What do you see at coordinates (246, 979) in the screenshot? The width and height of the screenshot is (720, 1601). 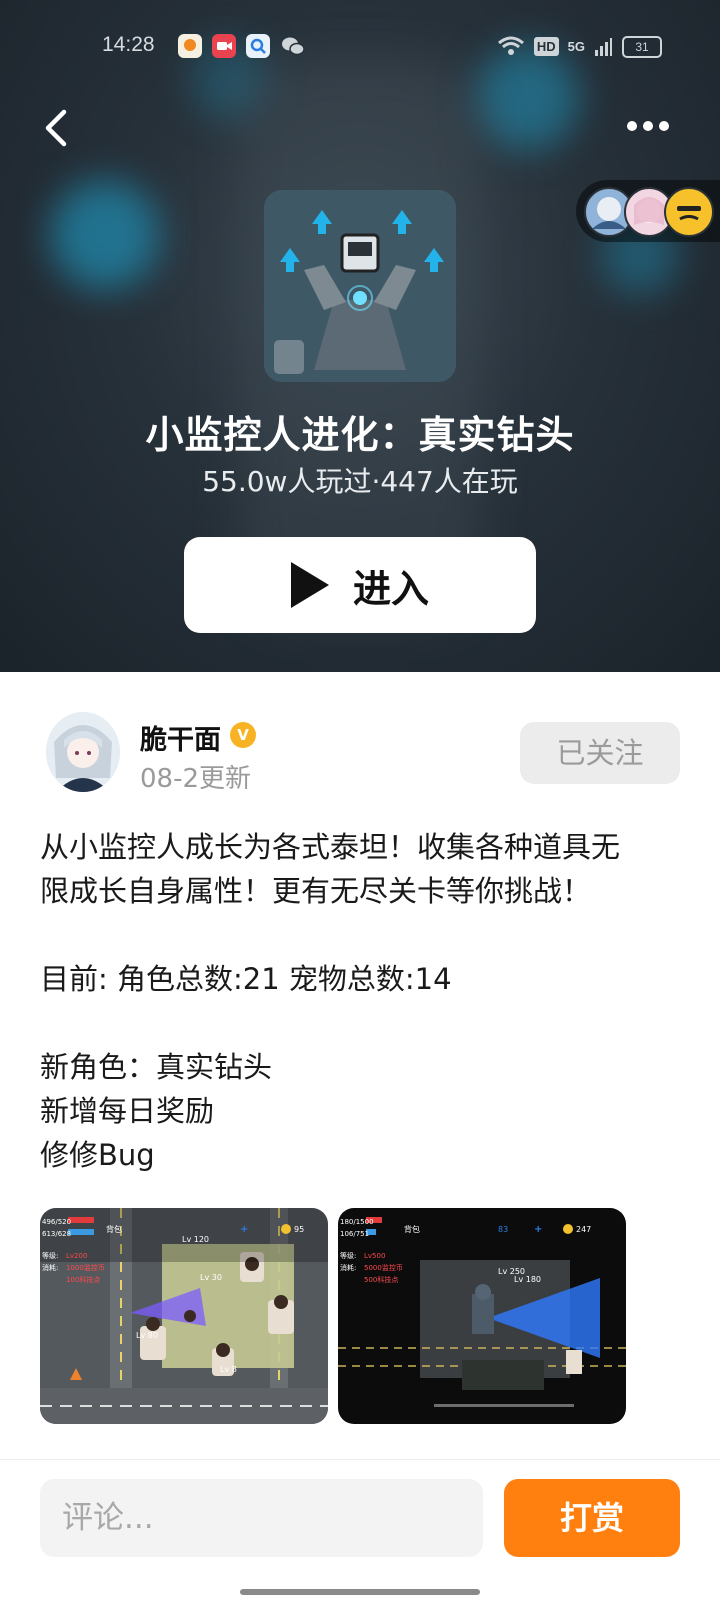 I see `description-line: 目前: 角色总数:21 宠物总数:14` at bounding box center [246, 979].